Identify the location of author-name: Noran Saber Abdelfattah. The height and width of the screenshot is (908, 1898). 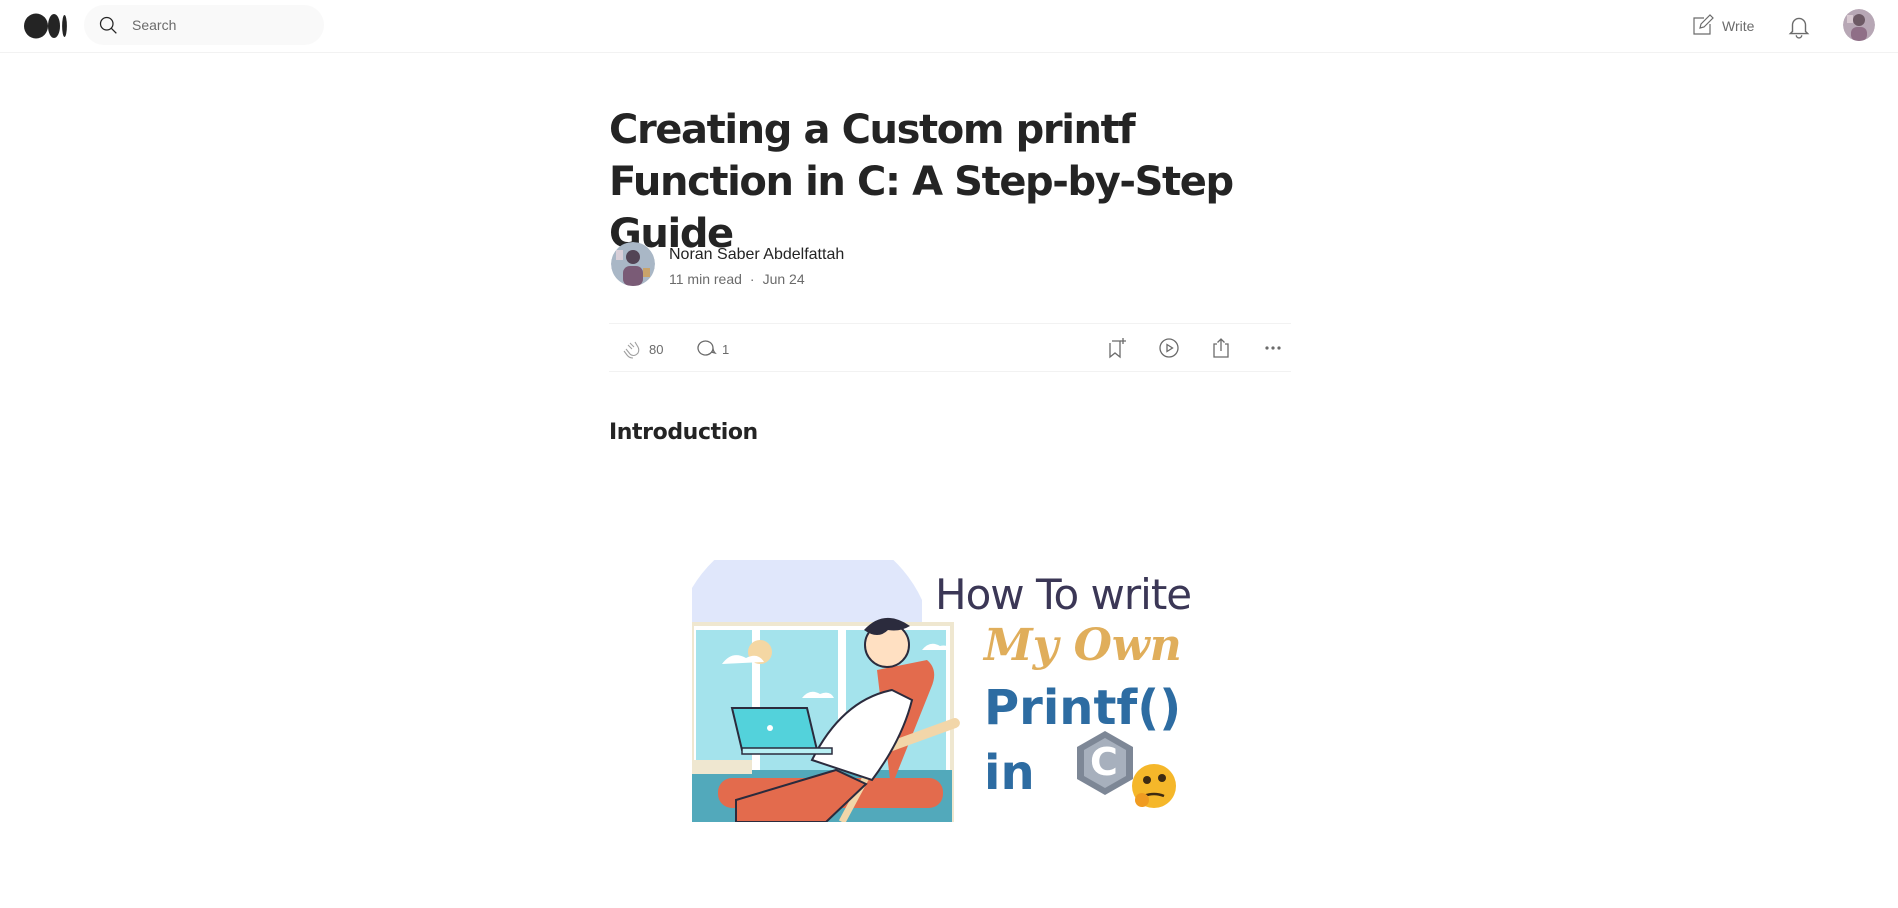
(756, 255).